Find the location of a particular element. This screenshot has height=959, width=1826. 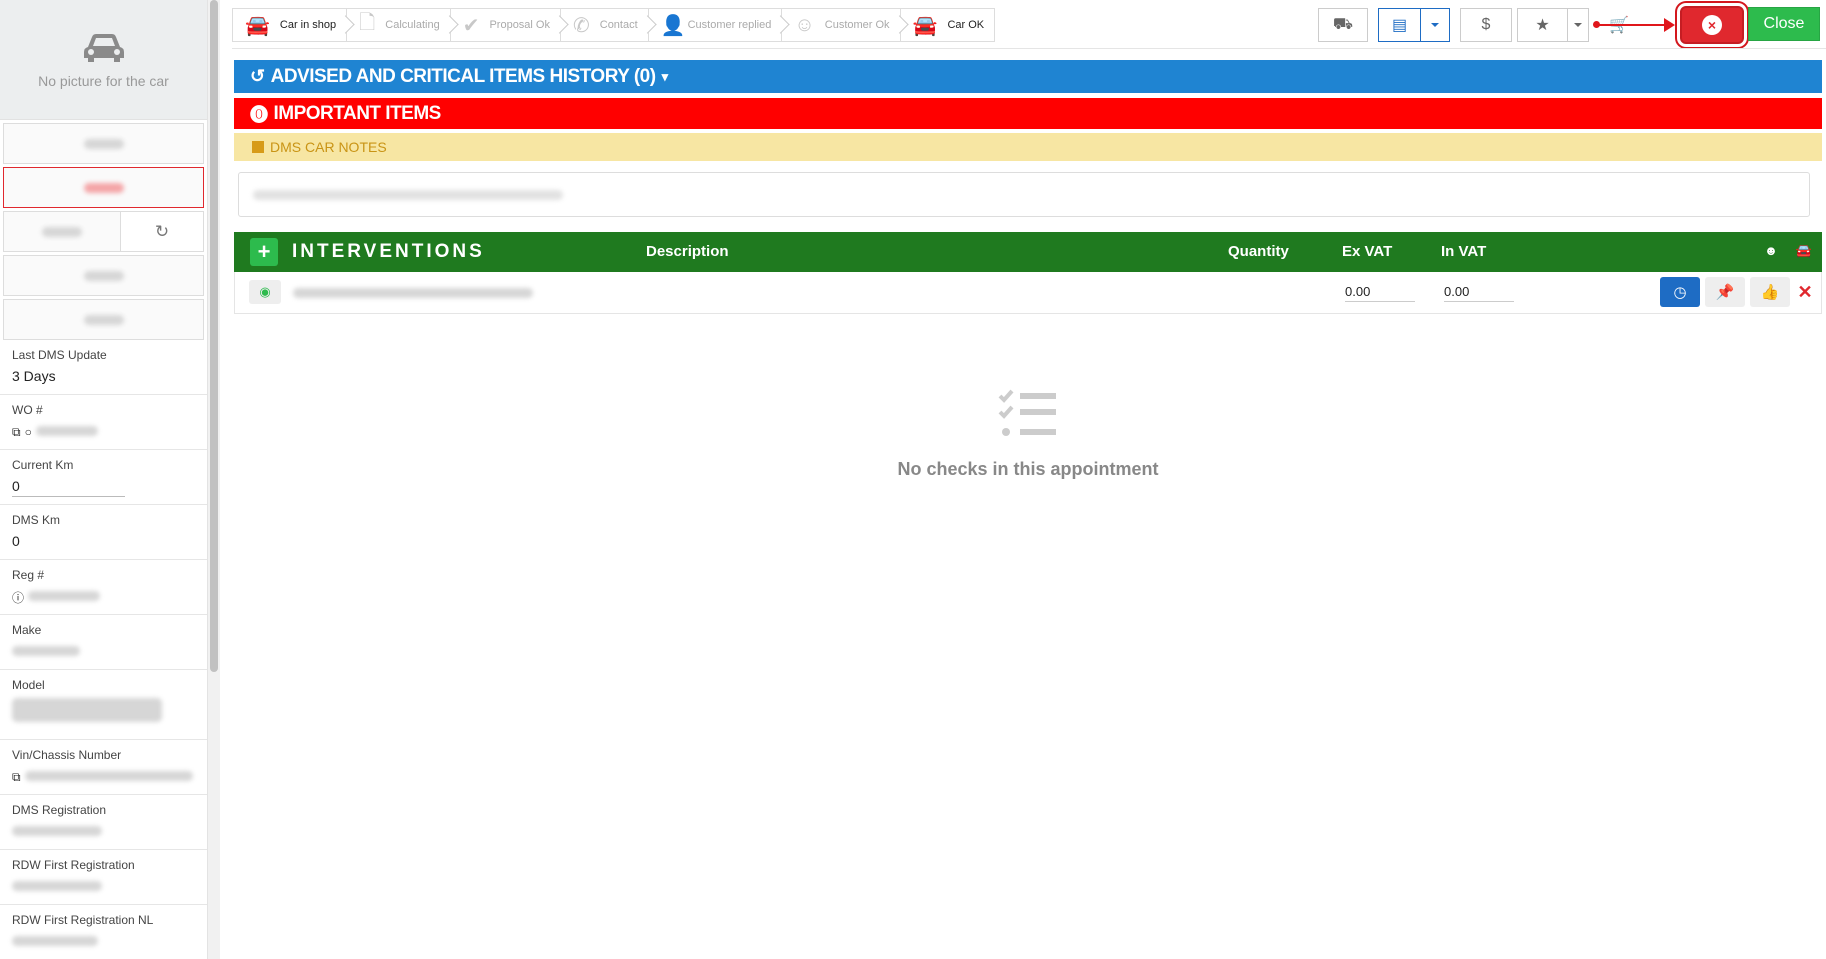

price-button: $ is located at coordinates (1486, 25).